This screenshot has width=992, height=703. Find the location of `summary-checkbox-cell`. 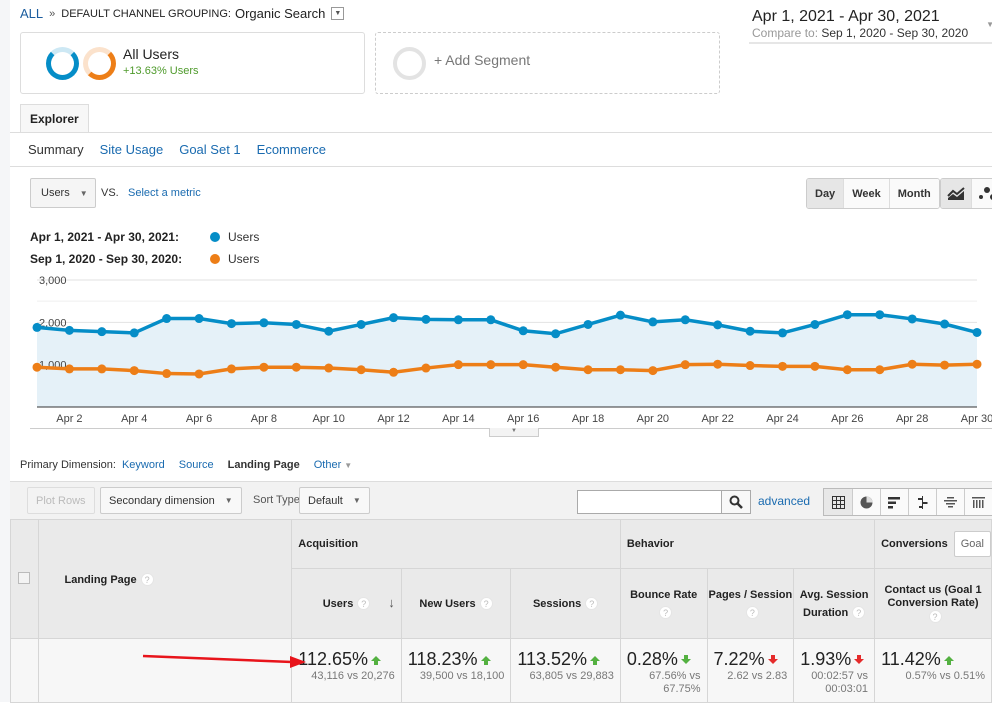

summary-checkbox-cell is located at coordinates (25, 671).